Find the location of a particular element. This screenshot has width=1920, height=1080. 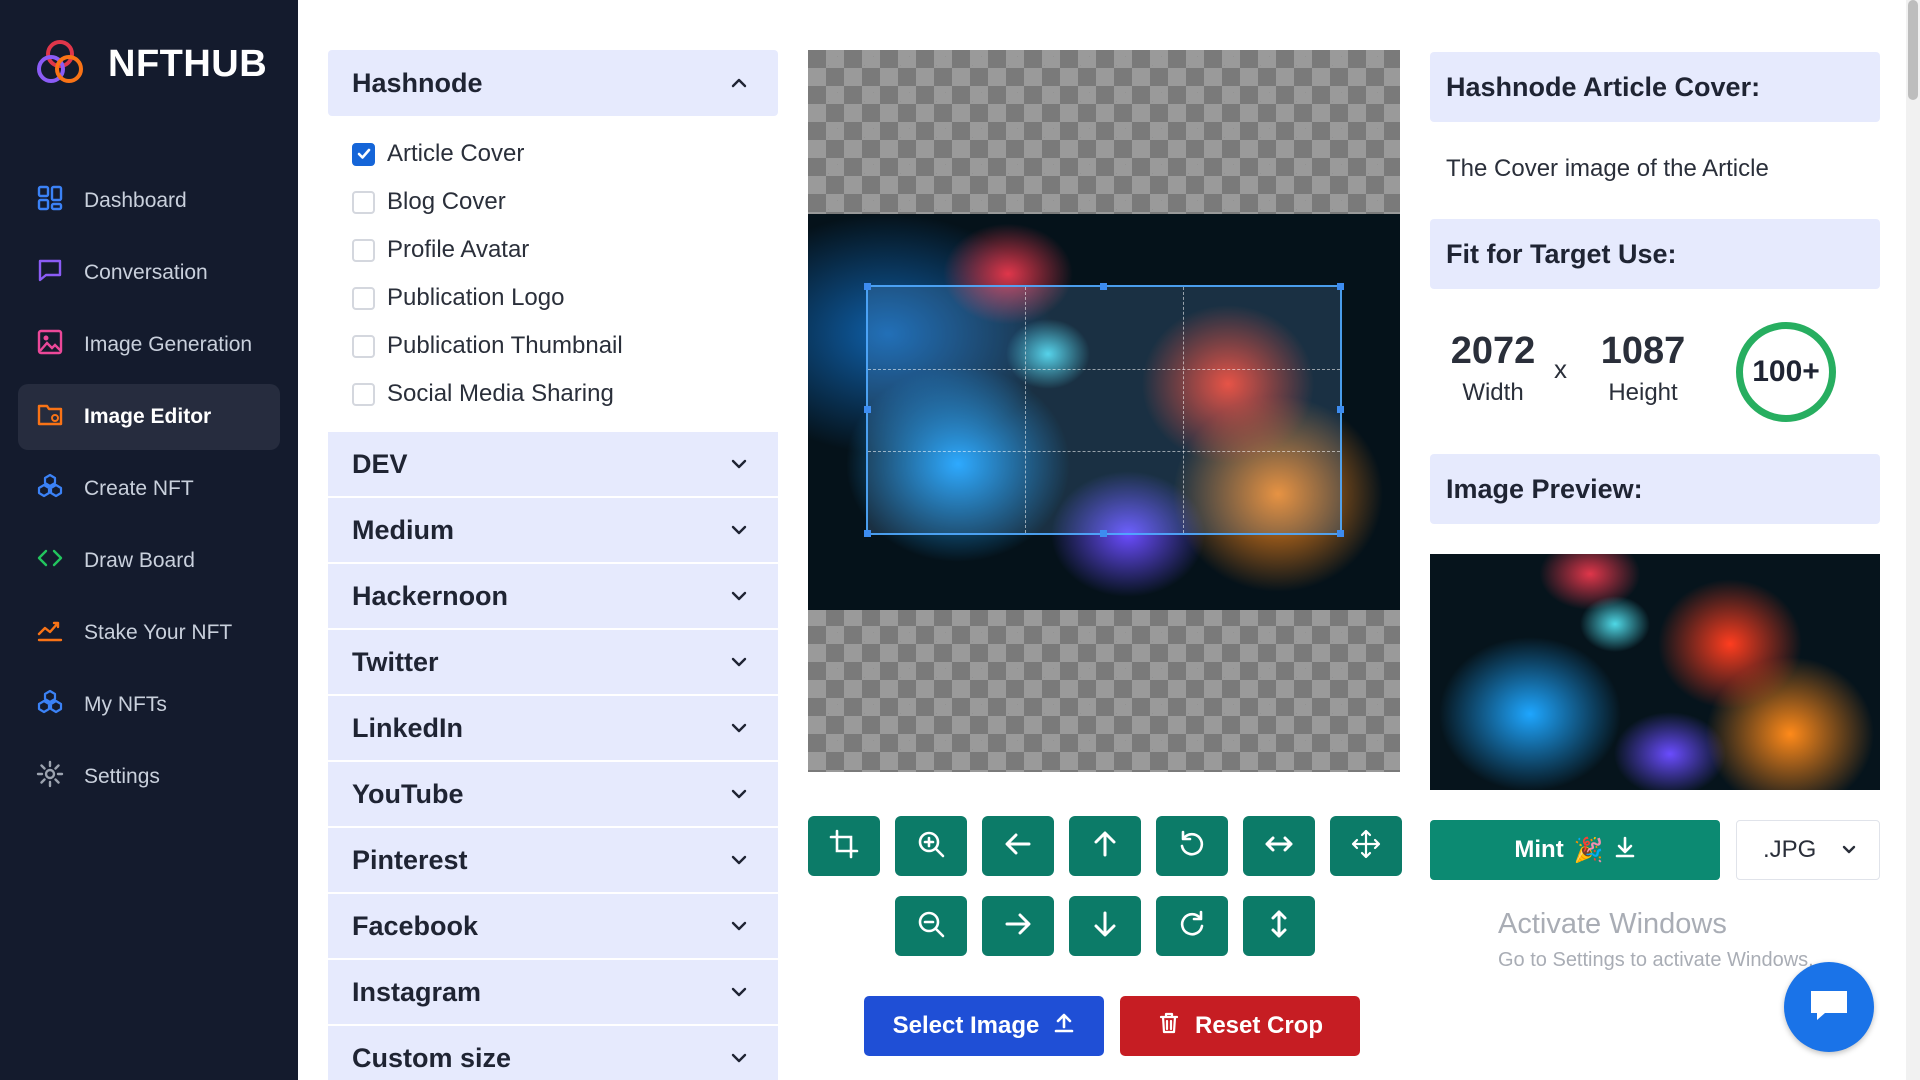

height-value: 1087 is located at coordinates (1643, 351).